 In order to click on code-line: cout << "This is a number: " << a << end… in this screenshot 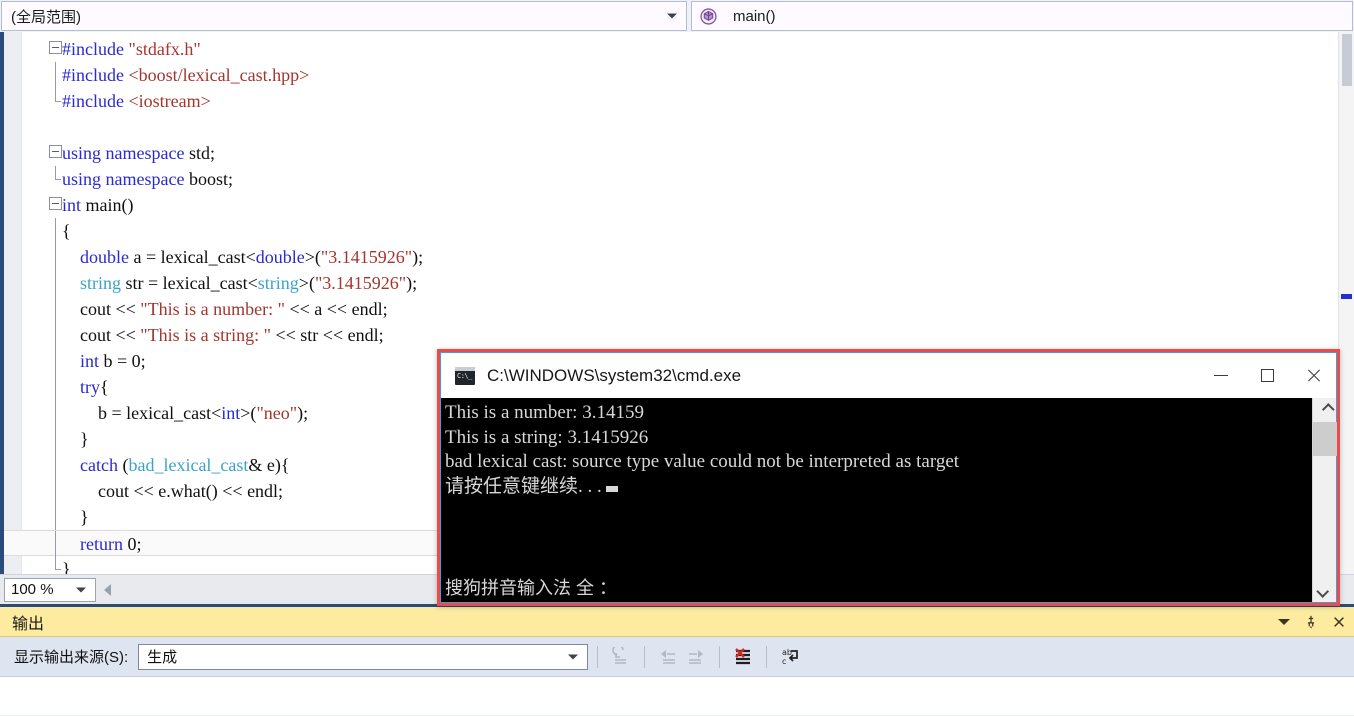, I will do `click(679, 309)`.